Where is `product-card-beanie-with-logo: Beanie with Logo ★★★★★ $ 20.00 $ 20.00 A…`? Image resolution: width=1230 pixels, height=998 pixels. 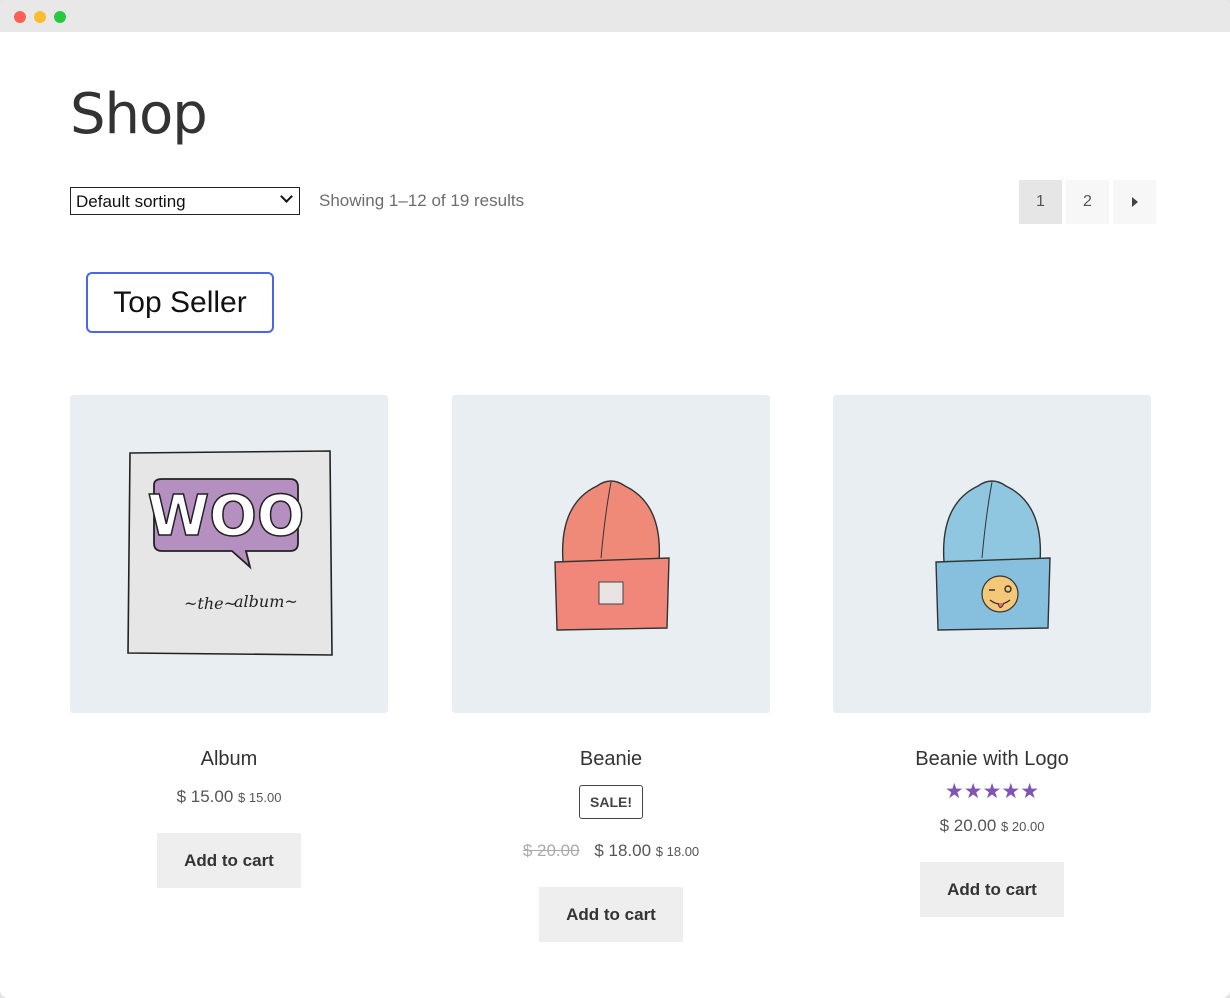
product-card-beanie-with-logo: Beanie with Logo ★★★★★ $ 20.00 $ 20.00 A… is located at coordinates (992, 656).